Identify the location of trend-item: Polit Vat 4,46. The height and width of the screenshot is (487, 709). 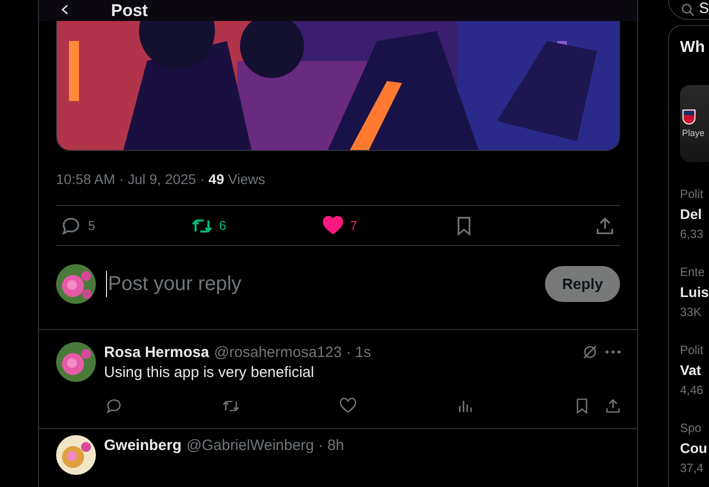
(694, 370).